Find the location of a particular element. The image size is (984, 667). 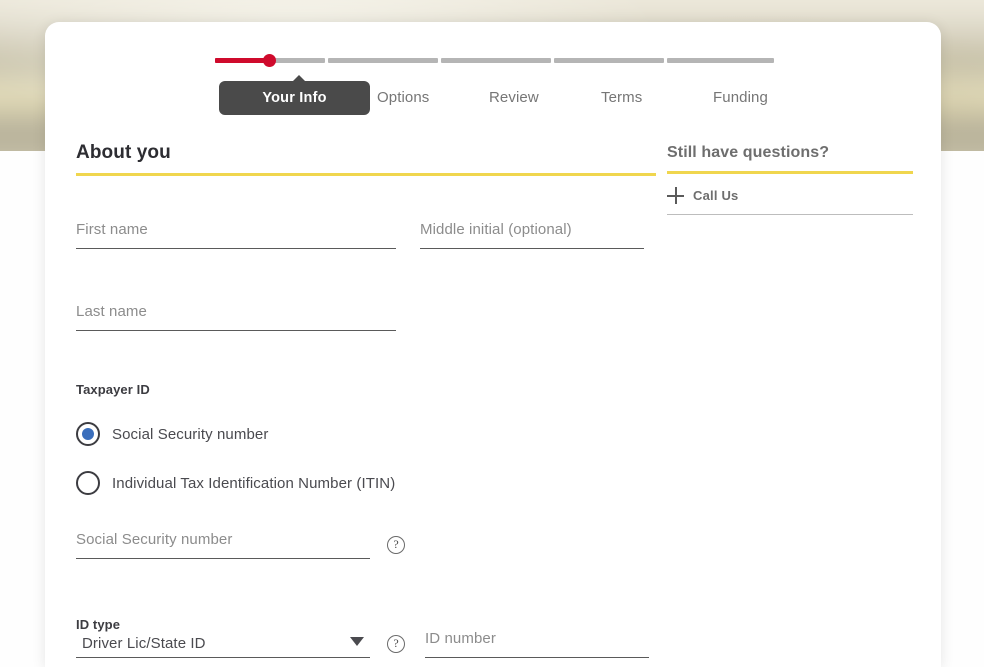

tooltip-arrow-icon is located at coordinates (299, 78).